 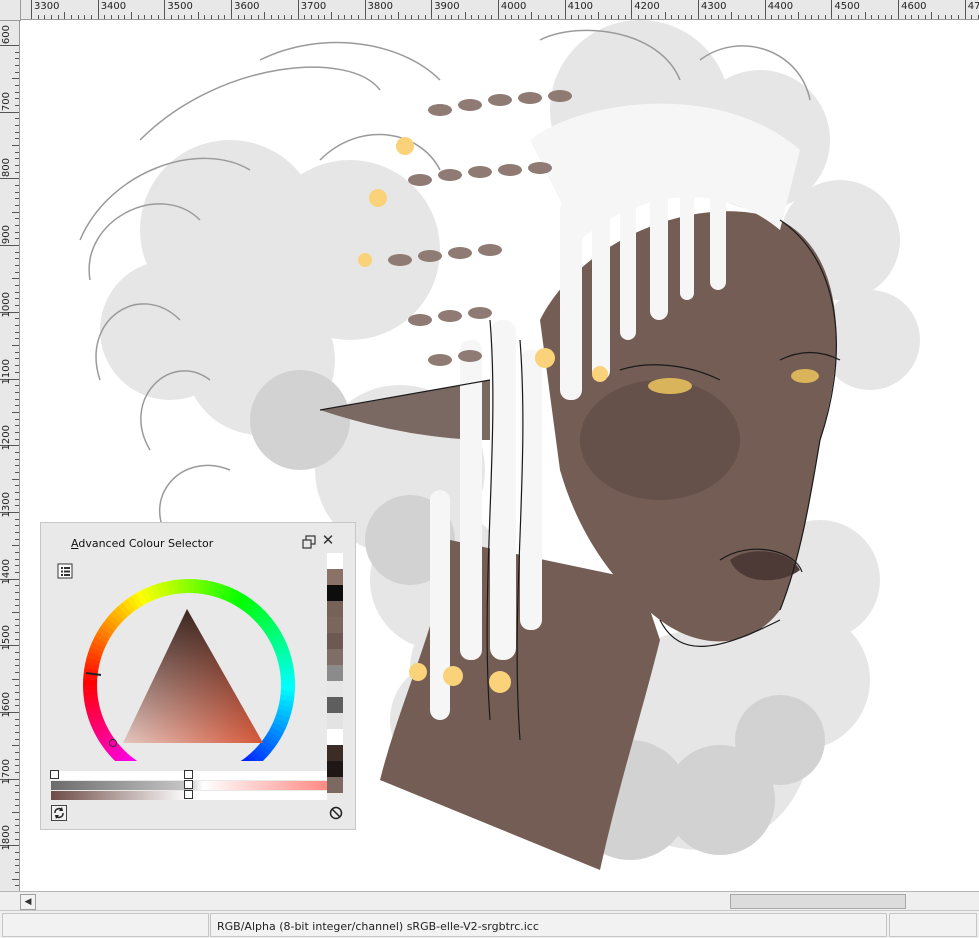 What do you see at coordinates (6, 504) in the screenshot?
I see `ruler-label: 1300` at bounding box center [6, 504].